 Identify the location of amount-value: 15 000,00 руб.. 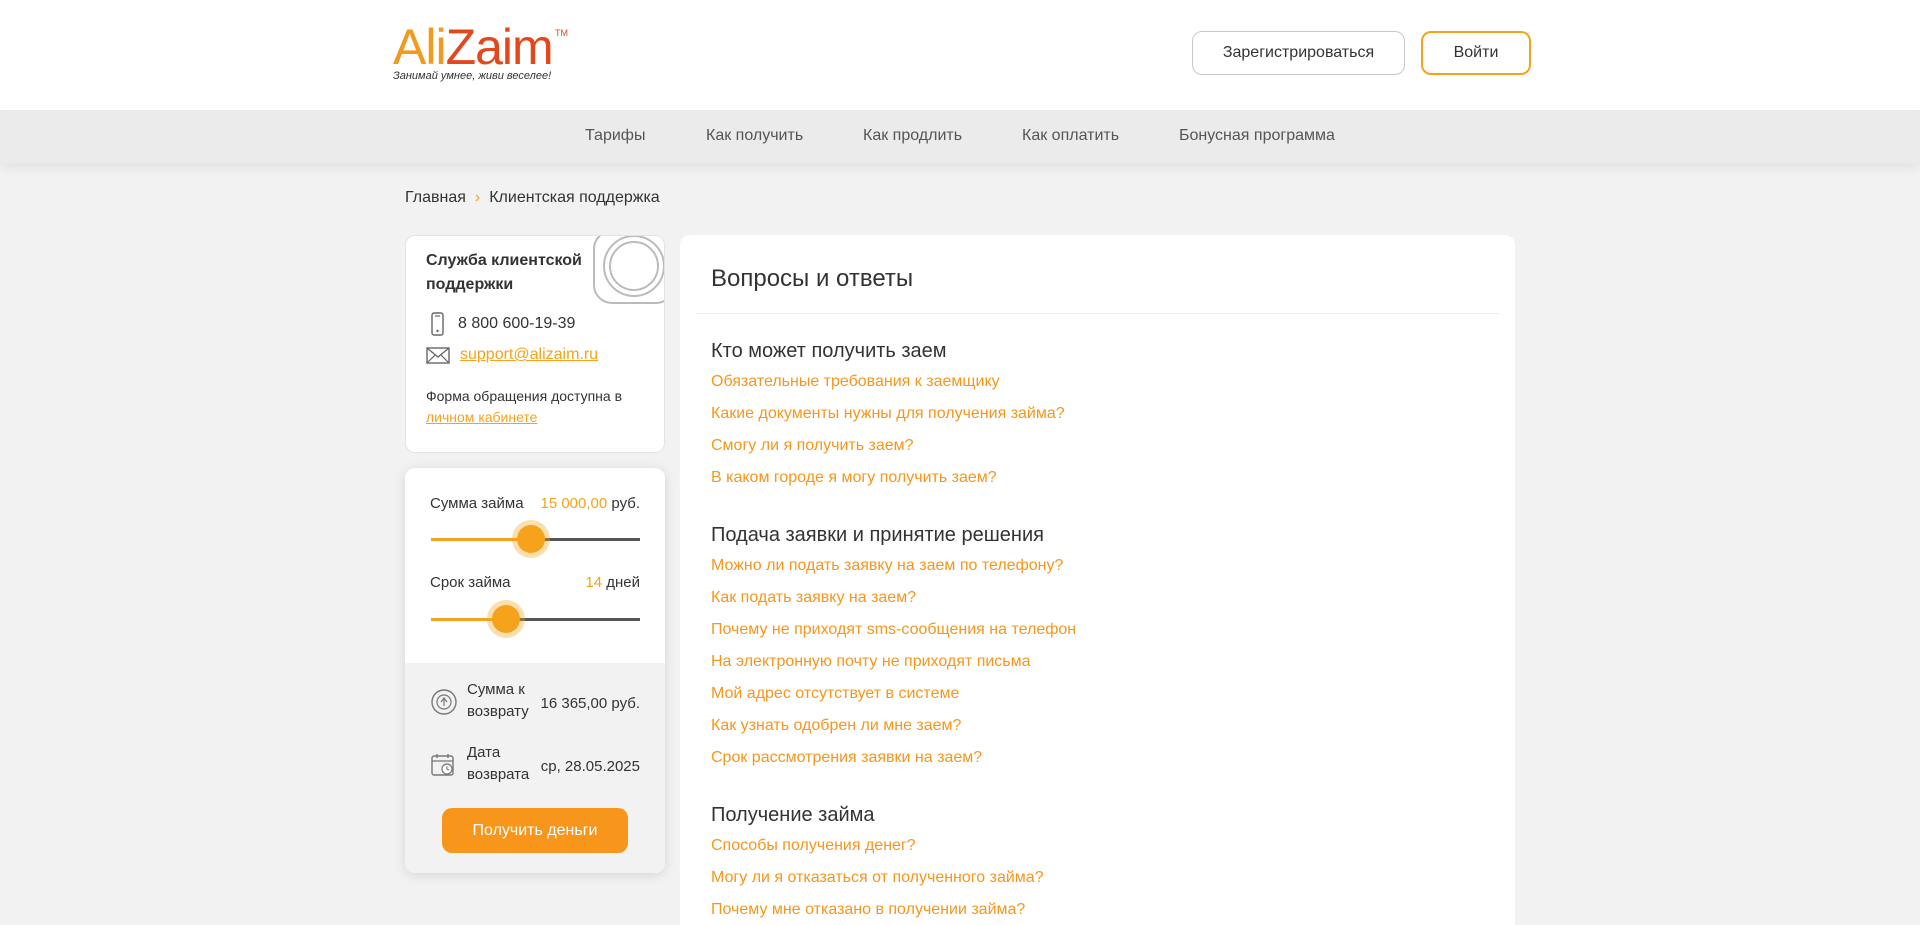
(590, 503).